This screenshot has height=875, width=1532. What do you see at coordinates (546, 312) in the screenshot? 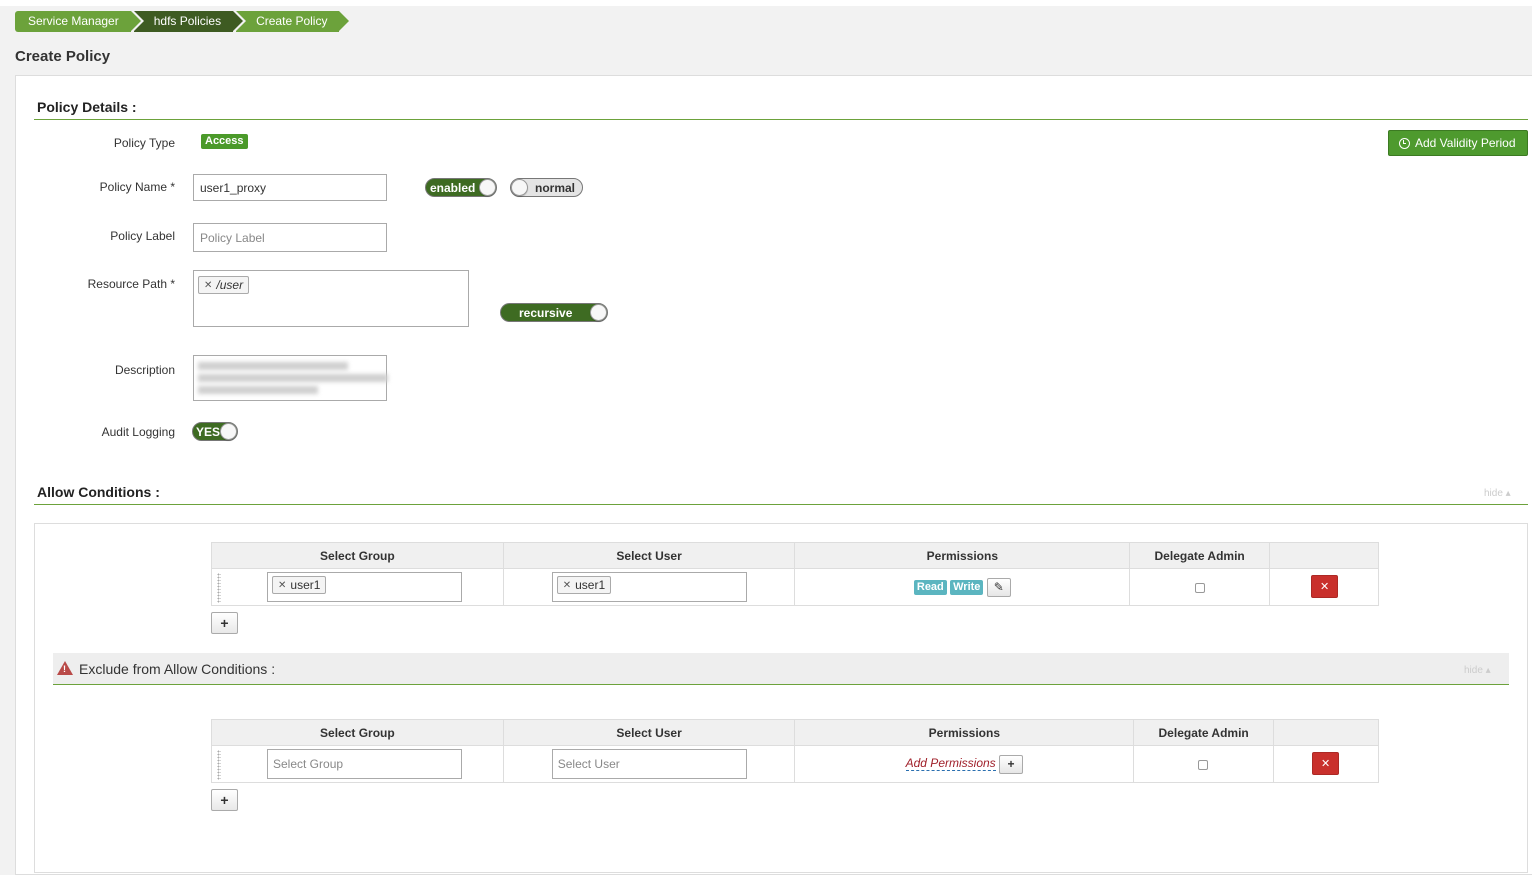
I see `recursive-toggle-label: recursive` at bounding box center [546, 312].